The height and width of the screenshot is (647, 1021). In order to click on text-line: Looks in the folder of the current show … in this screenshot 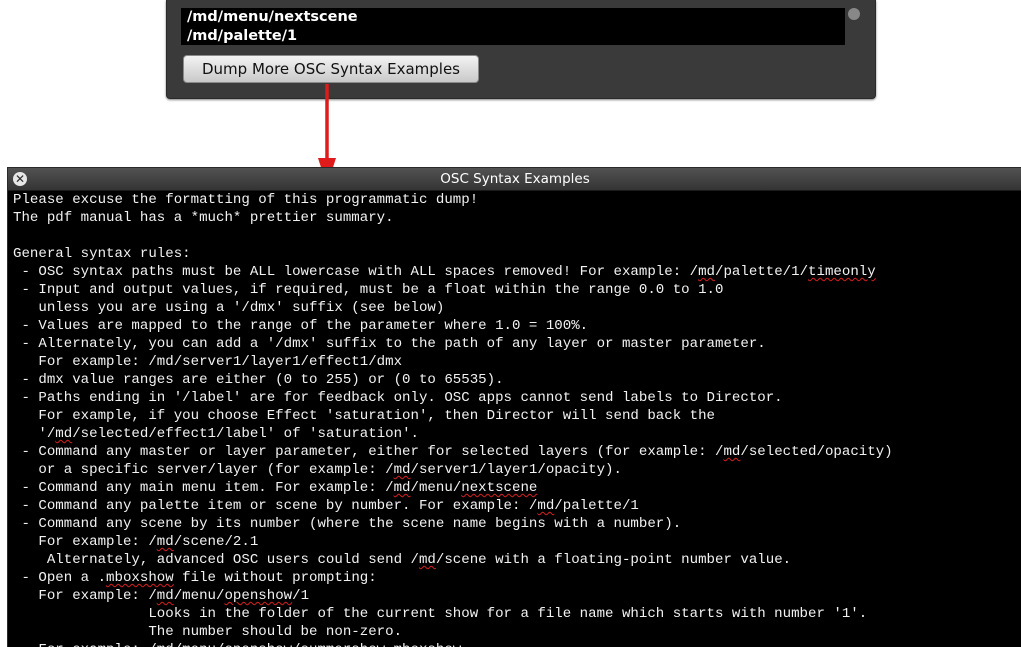, I will do `click(515, 614)`.